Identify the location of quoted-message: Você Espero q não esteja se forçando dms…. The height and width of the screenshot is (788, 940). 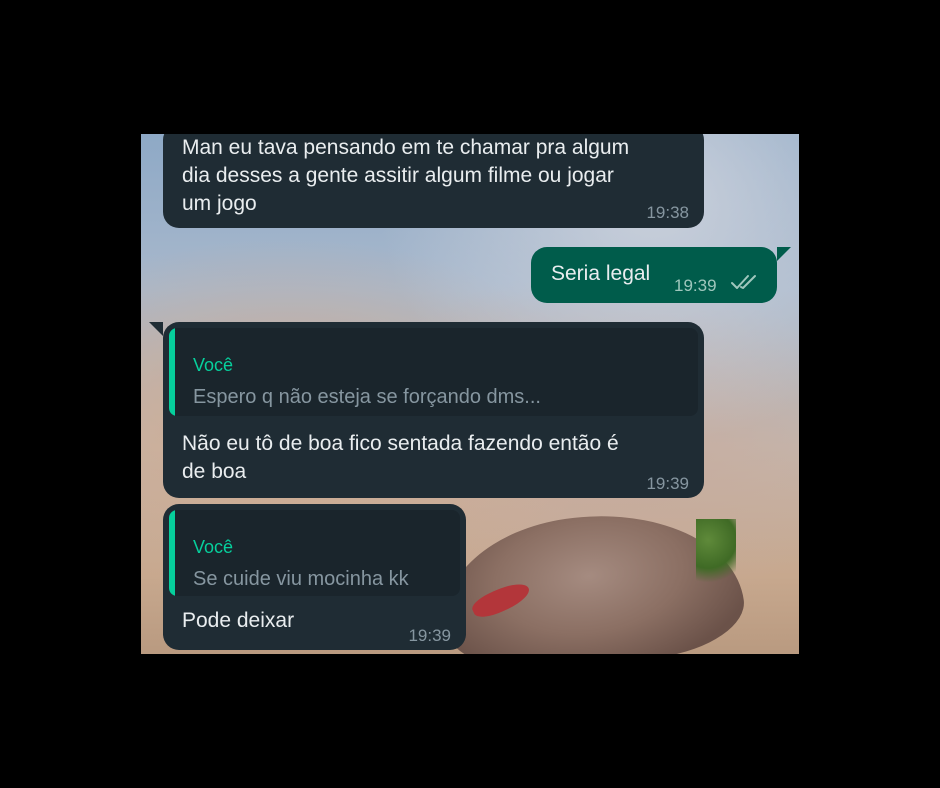
(433, 372).